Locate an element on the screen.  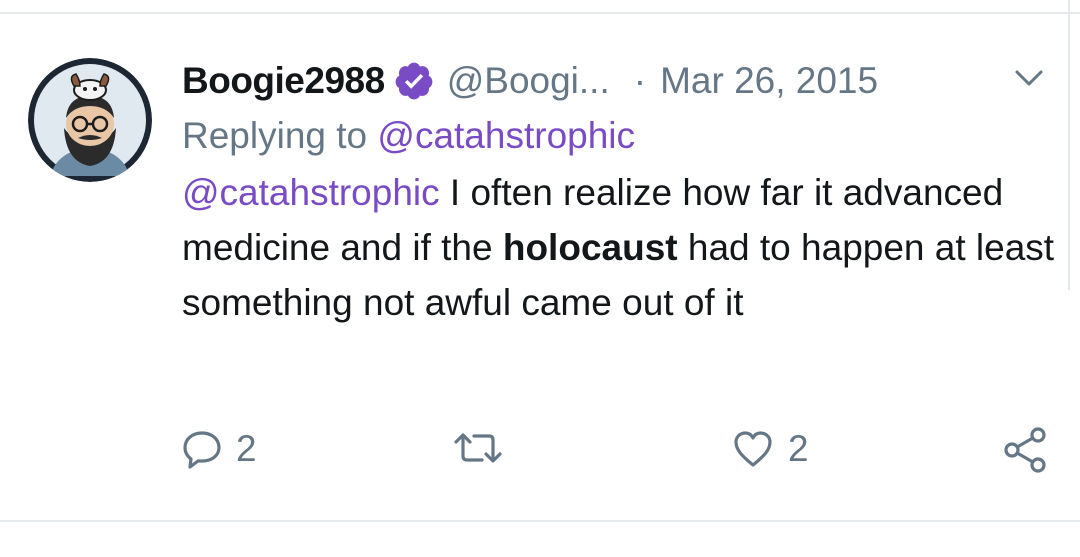
reply-bubble-icon is located at coordinates (202, 449).